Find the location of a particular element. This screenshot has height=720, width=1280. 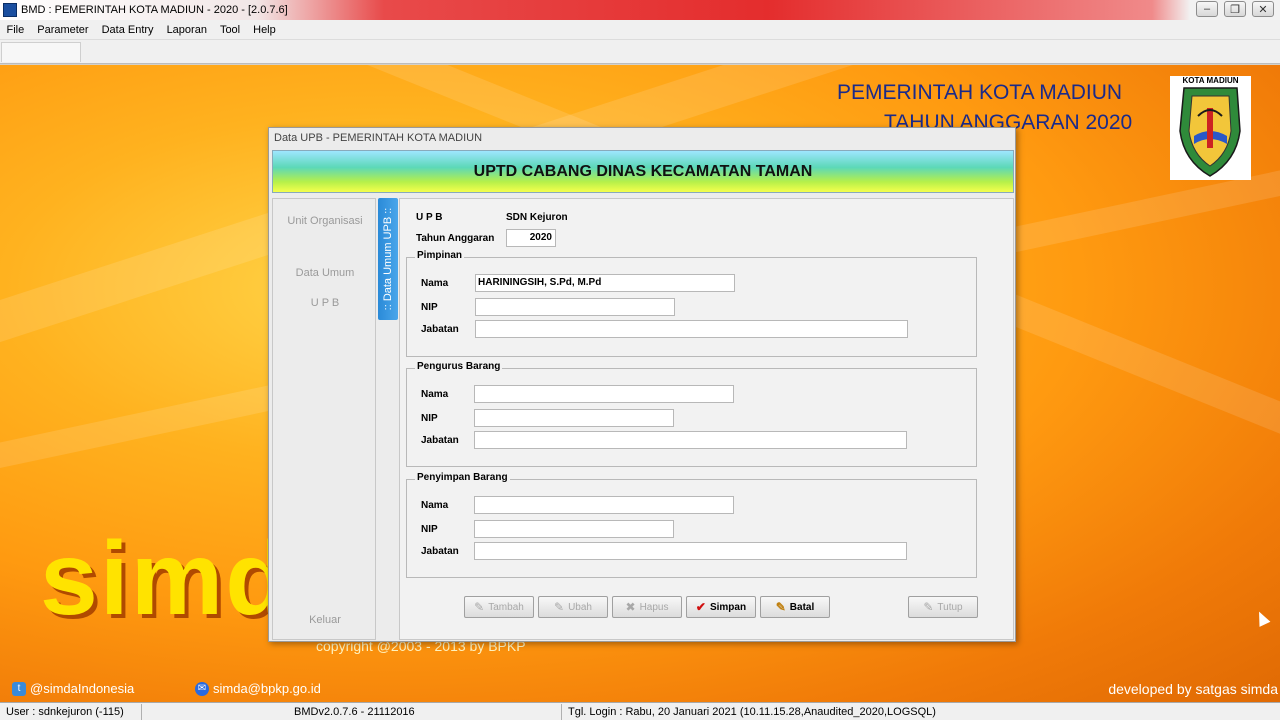

minimize-button: – is located at coordinates (1207, 9).